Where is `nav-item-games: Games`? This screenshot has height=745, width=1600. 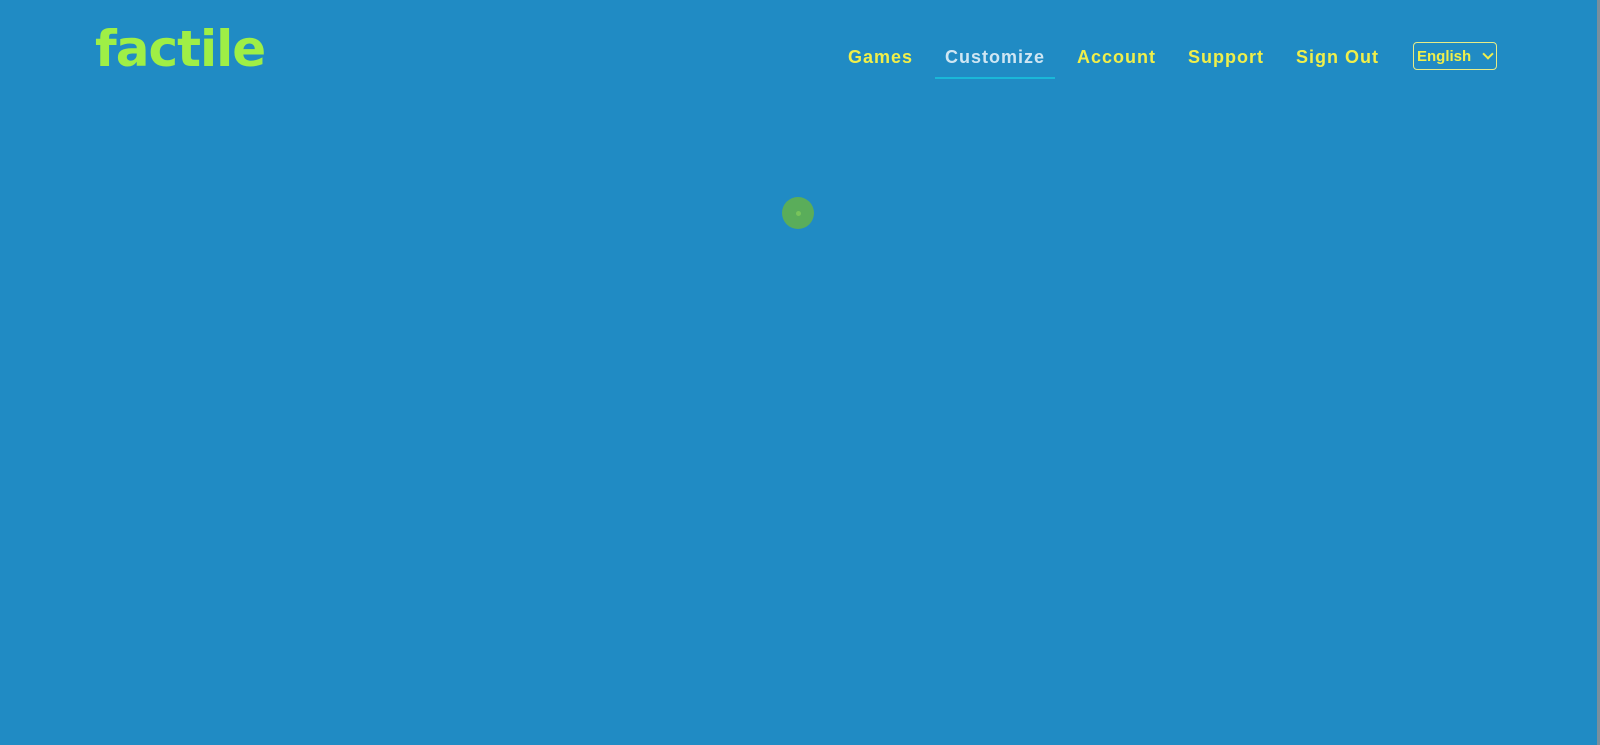
nav-item-games: Games is located at coordinates (880, 61).